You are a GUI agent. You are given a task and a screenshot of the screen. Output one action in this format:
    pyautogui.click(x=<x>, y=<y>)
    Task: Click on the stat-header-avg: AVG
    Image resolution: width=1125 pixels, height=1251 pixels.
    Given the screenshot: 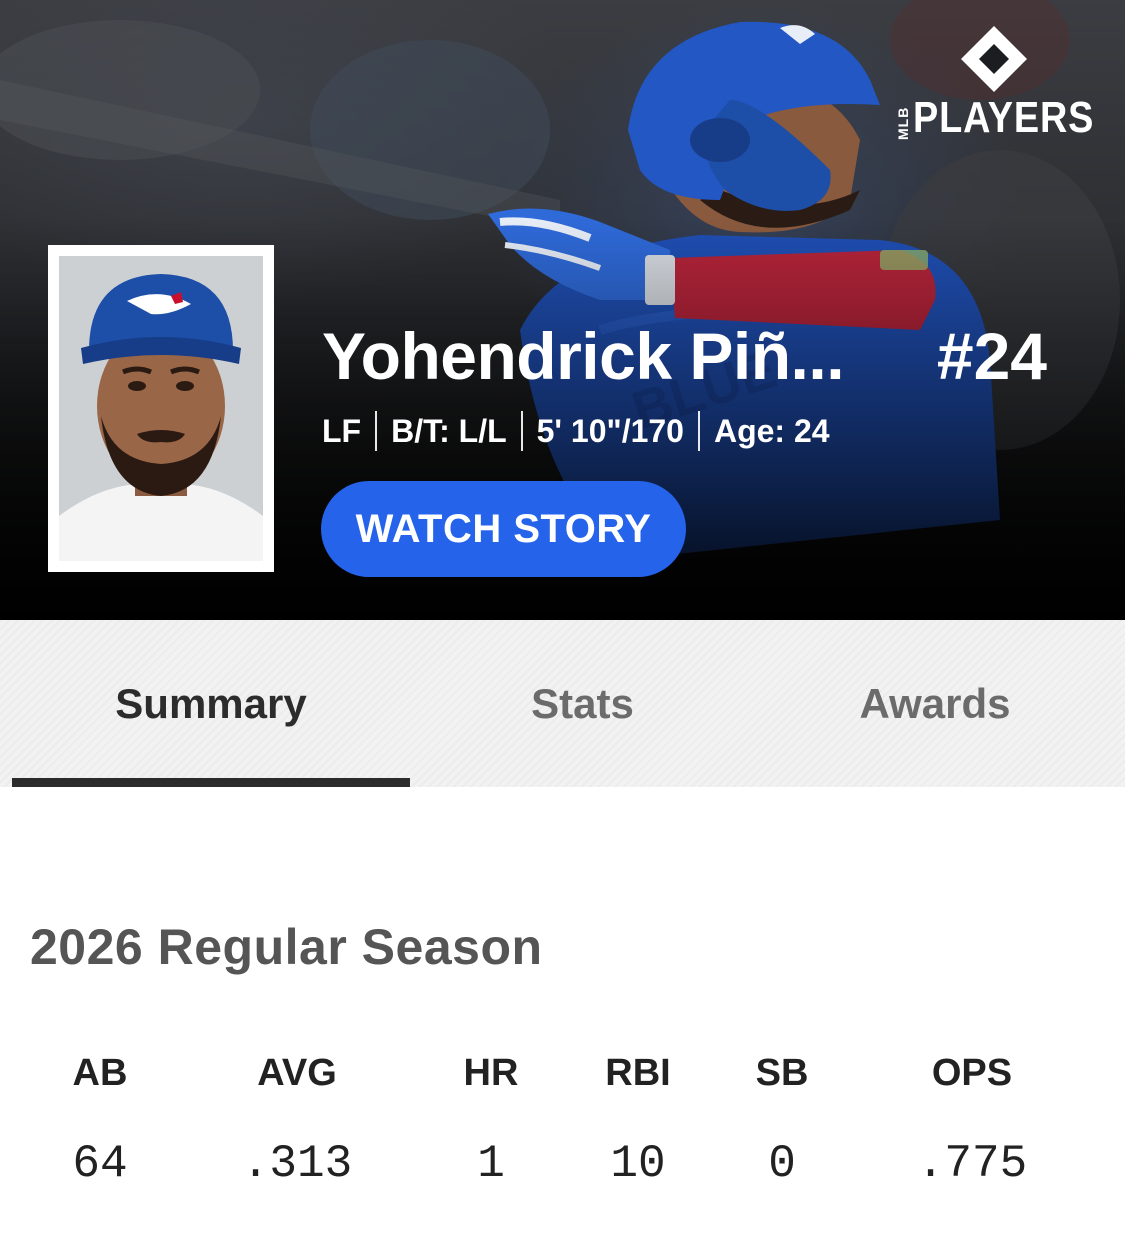 What is the action you would take?
    pyautogui.click(x=297, y=1073)
    